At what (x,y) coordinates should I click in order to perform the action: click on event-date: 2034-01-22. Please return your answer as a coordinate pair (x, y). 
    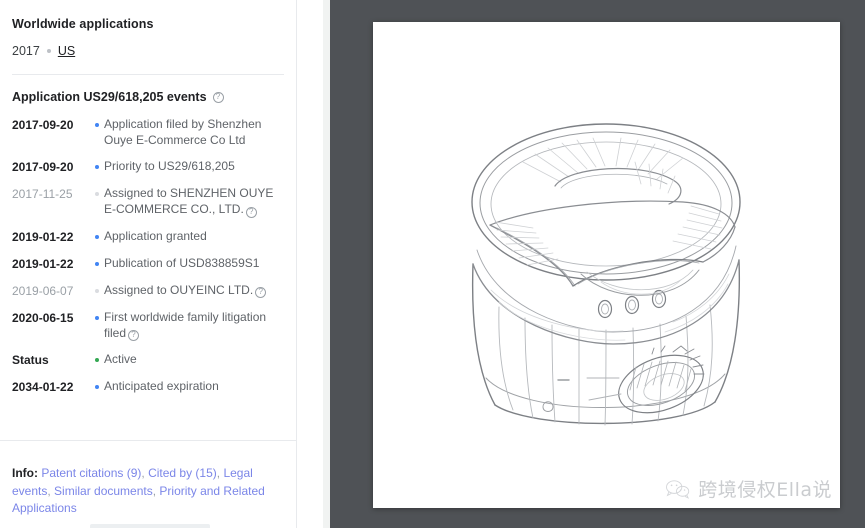
    Looking at the image, I should click on (43, 387).